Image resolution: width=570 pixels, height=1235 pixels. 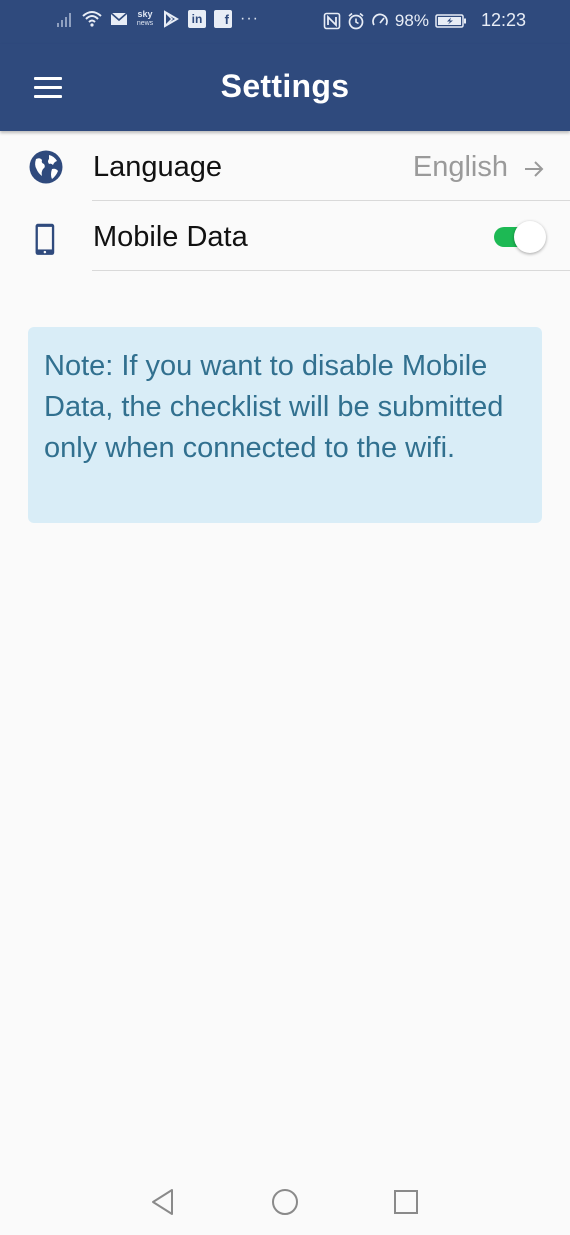 What do you see at coordinates (285, 22) in the screenshot?
I see `status-bar: sky news in f ··· 98% 12:23` at bounding box center [285, 22].